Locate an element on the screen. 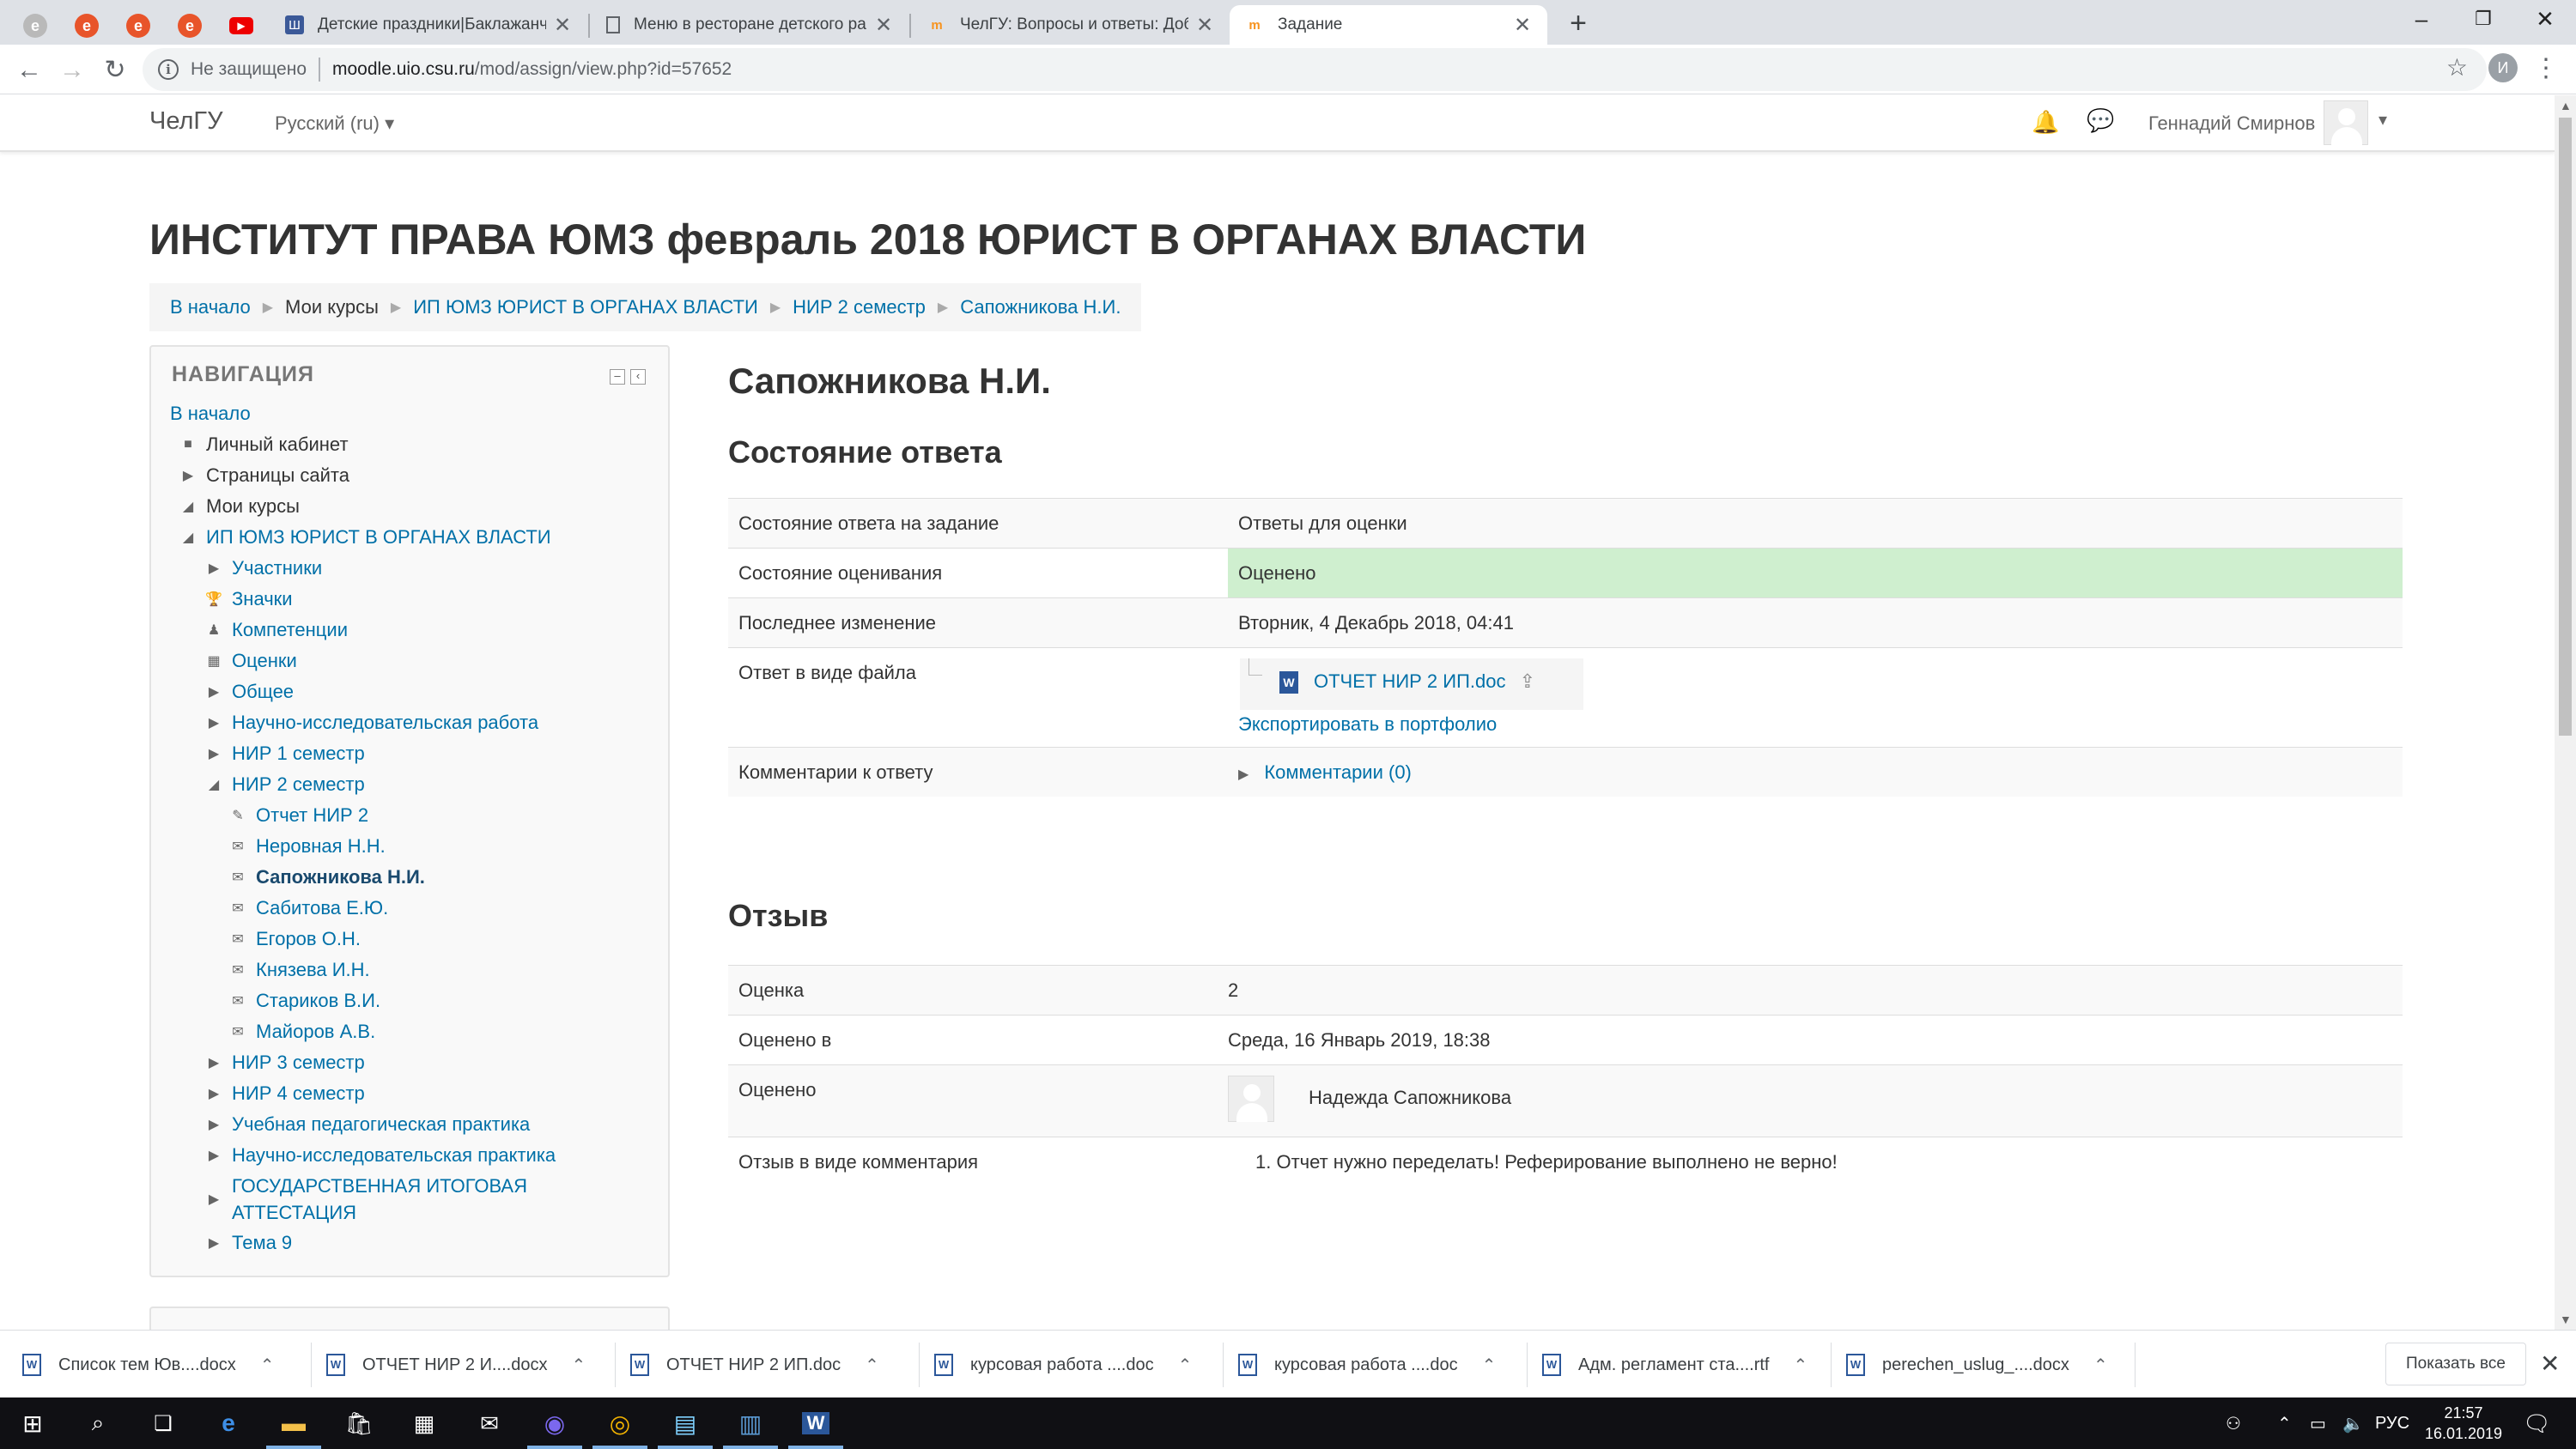  comments-toggle: ▶ Комментарии (0) is located at coordinates (1815, 772).